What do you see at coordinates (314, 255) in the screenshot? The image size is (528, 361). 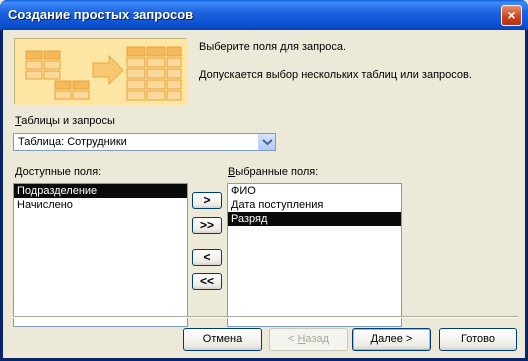 I see `selected-fields-list: ФИО Дата поступления Разряд` at bounding box center [314, 255].